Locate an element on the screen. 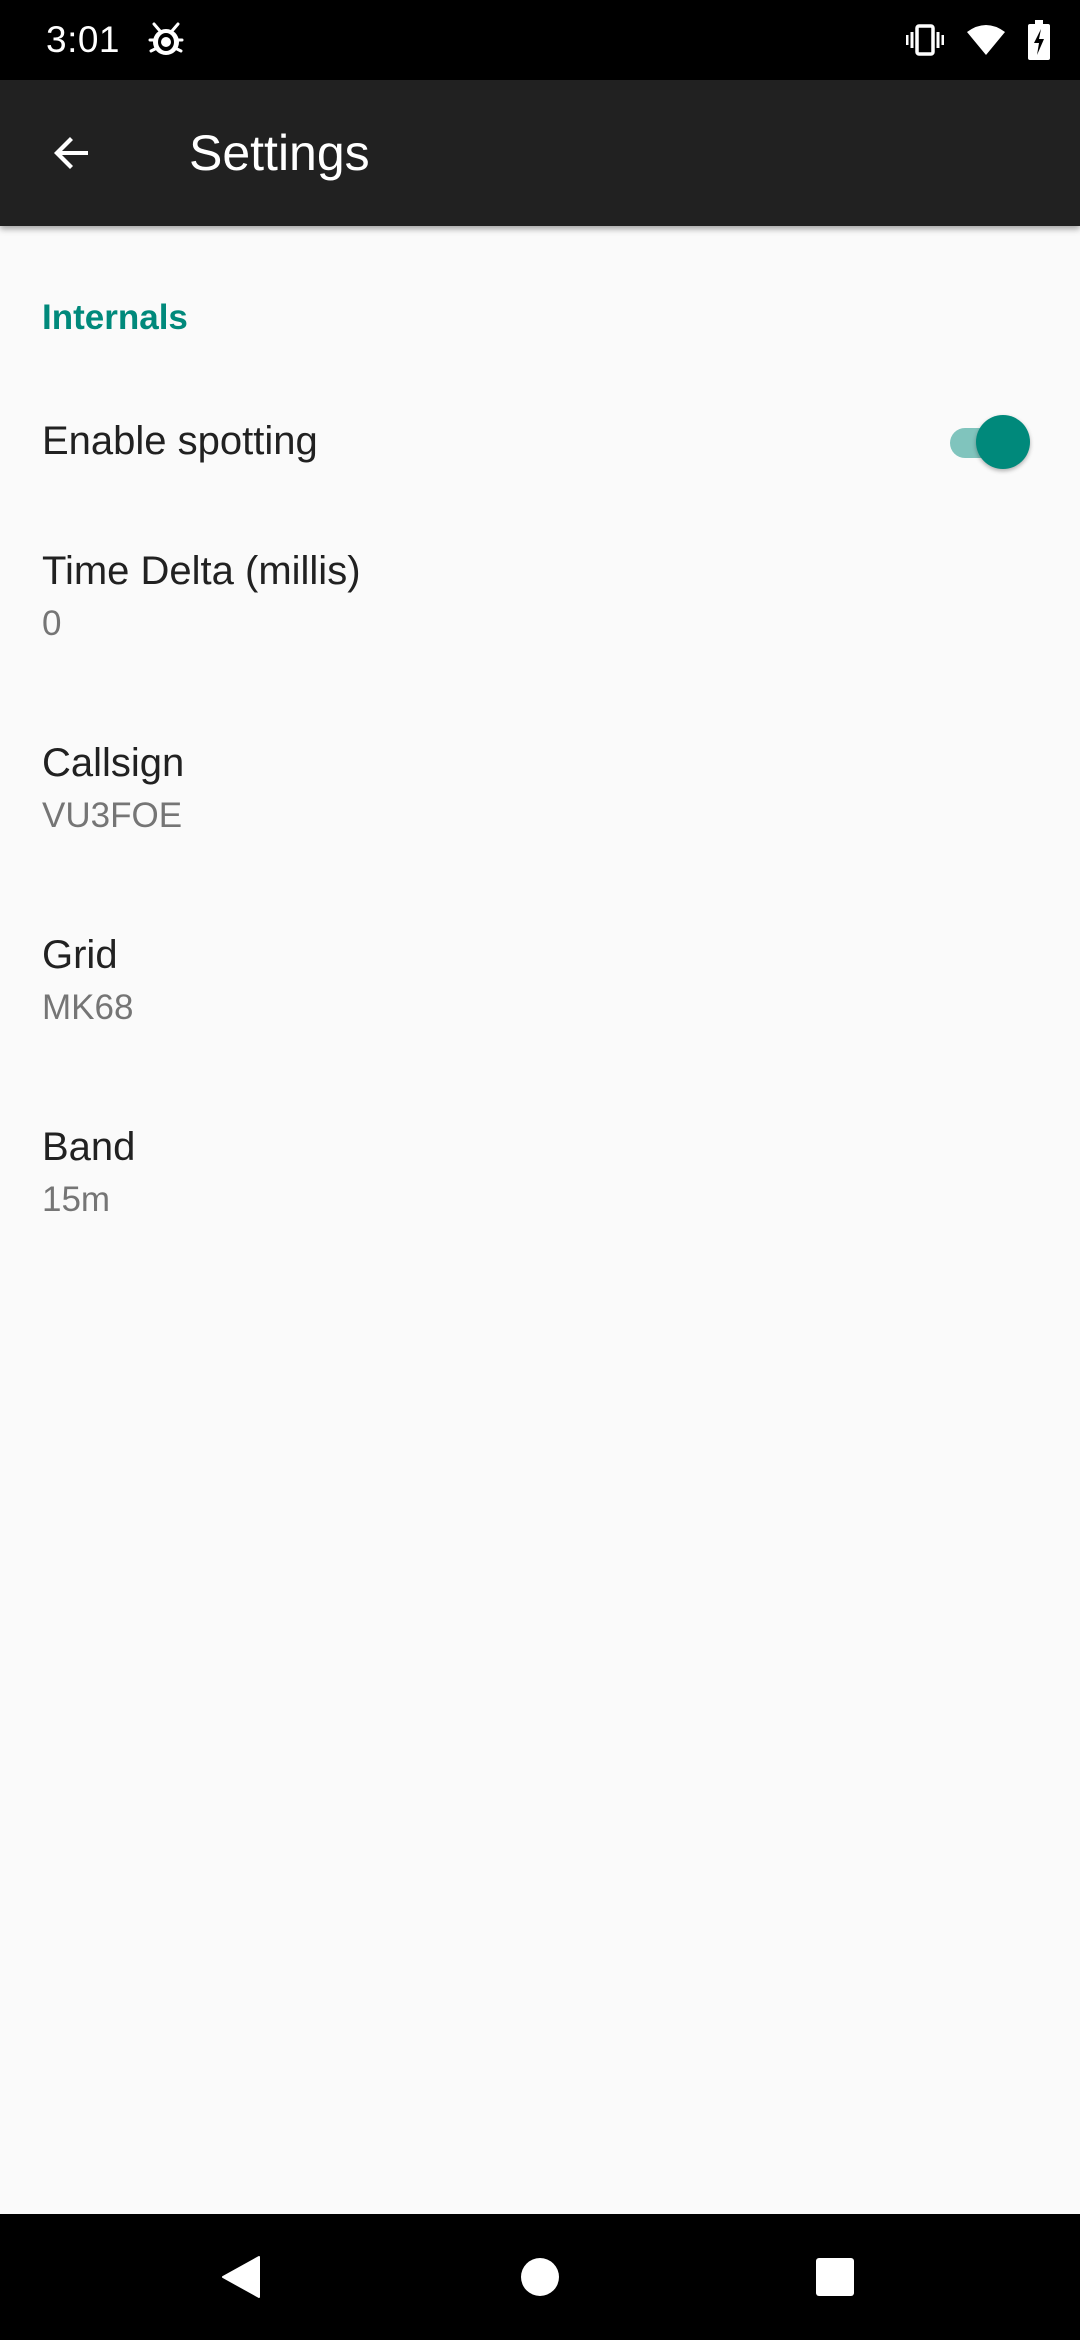 This screenshot has width=1080, height=2340. pref-summary: VU3FOE is located at coordinates (112, 815).